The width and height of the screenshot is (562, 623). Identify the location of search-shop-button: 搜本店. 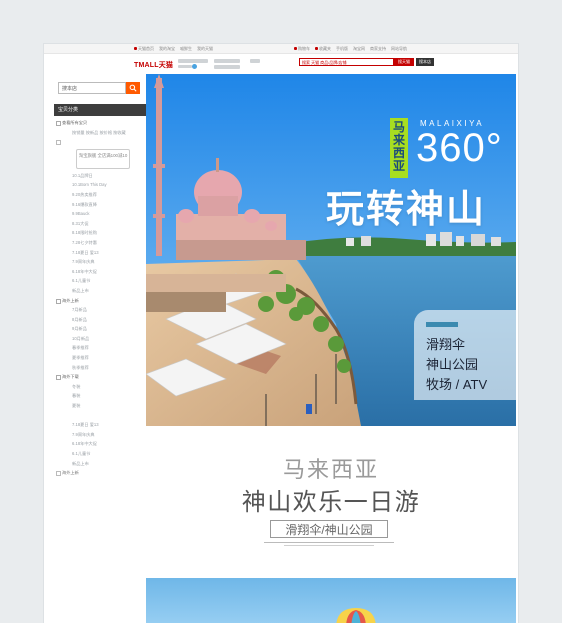
(425, 62).